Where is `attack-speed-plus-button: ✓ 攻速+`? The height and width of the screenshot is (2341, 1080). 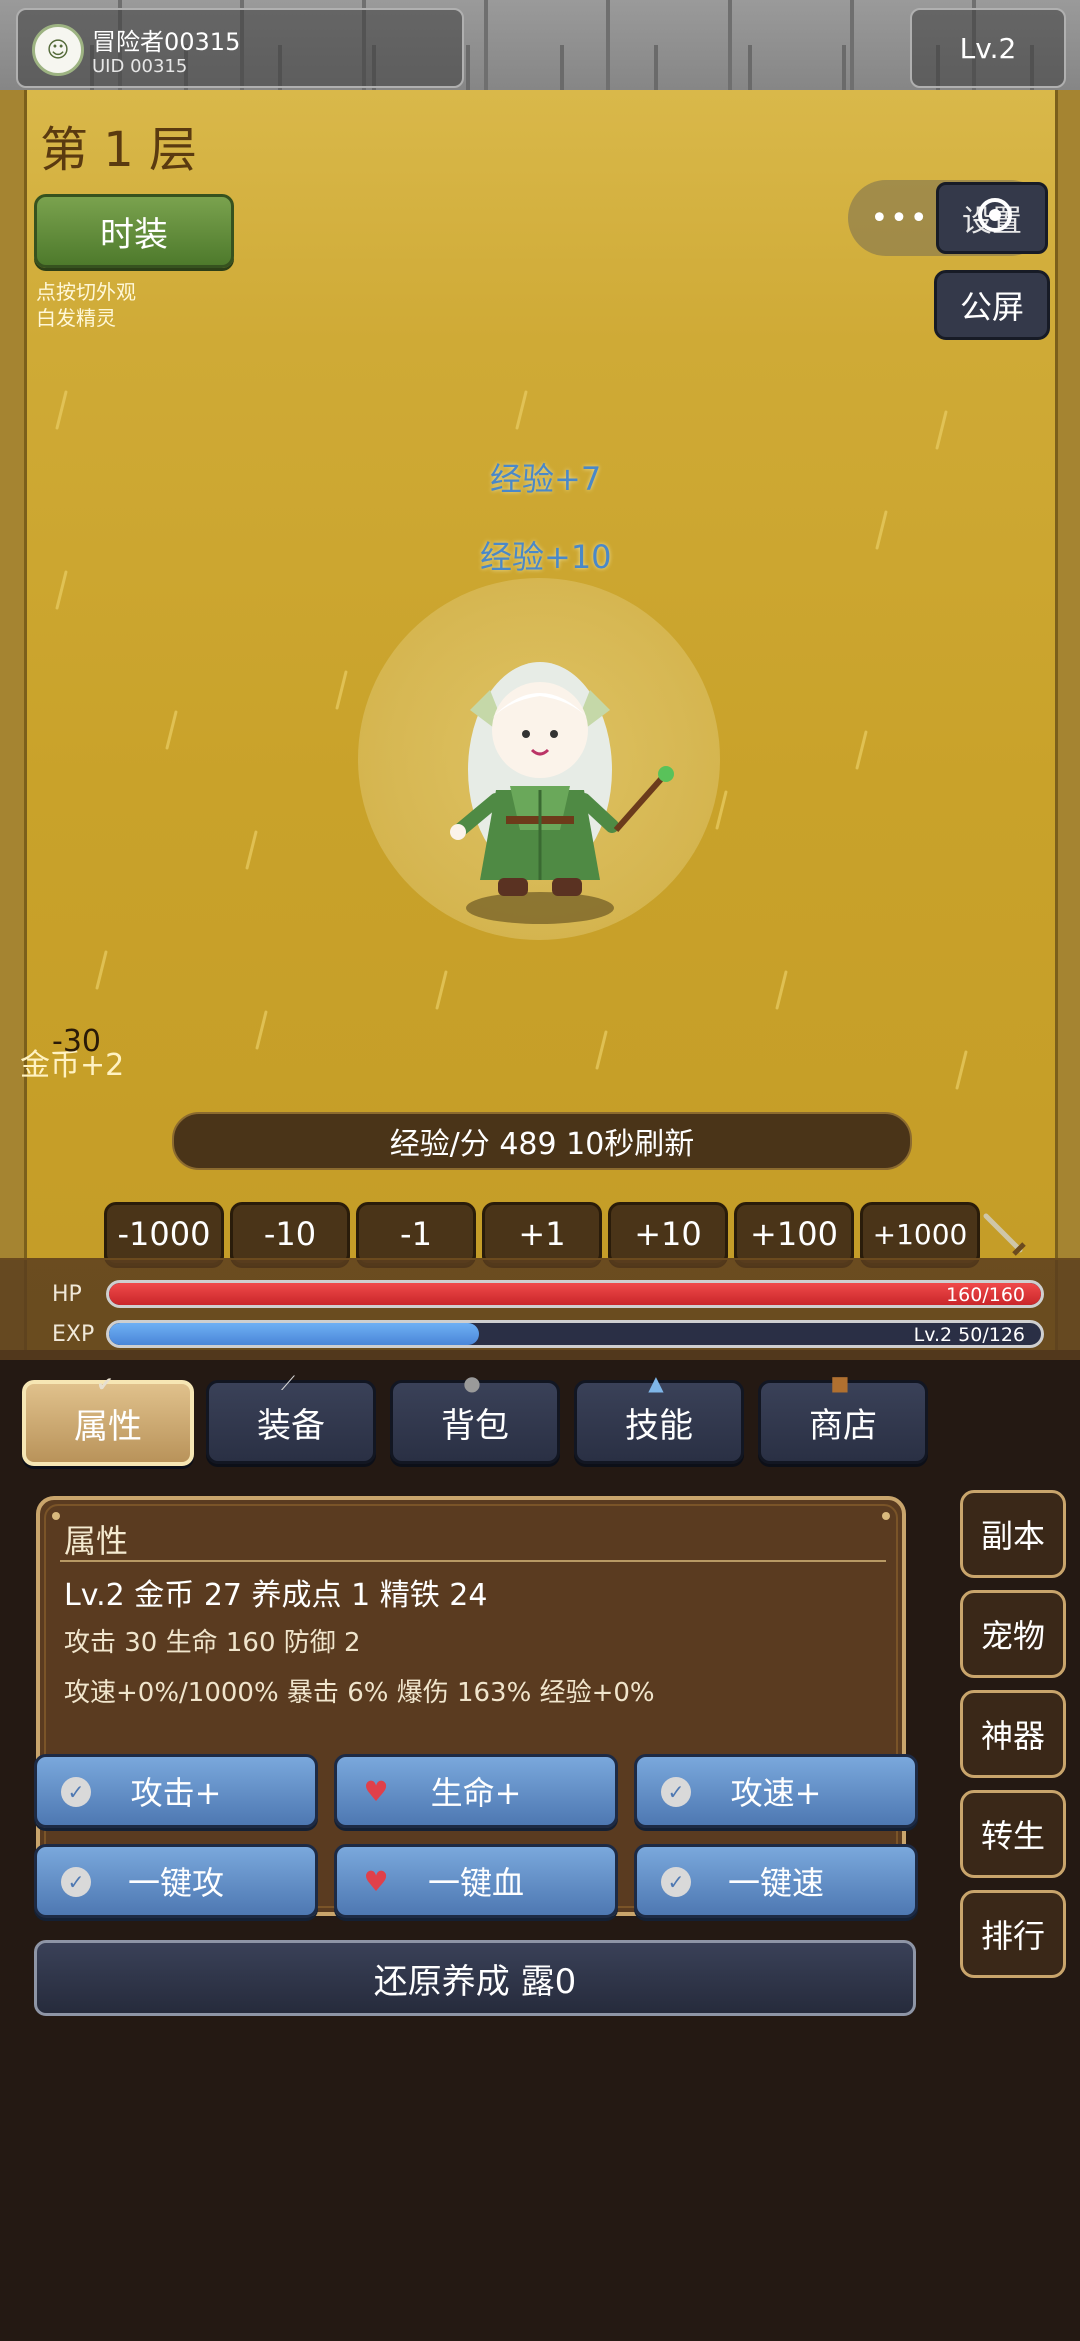
attack-speed-plus-button: ✓ 攻速+ is located at coordinates (776, 1791).